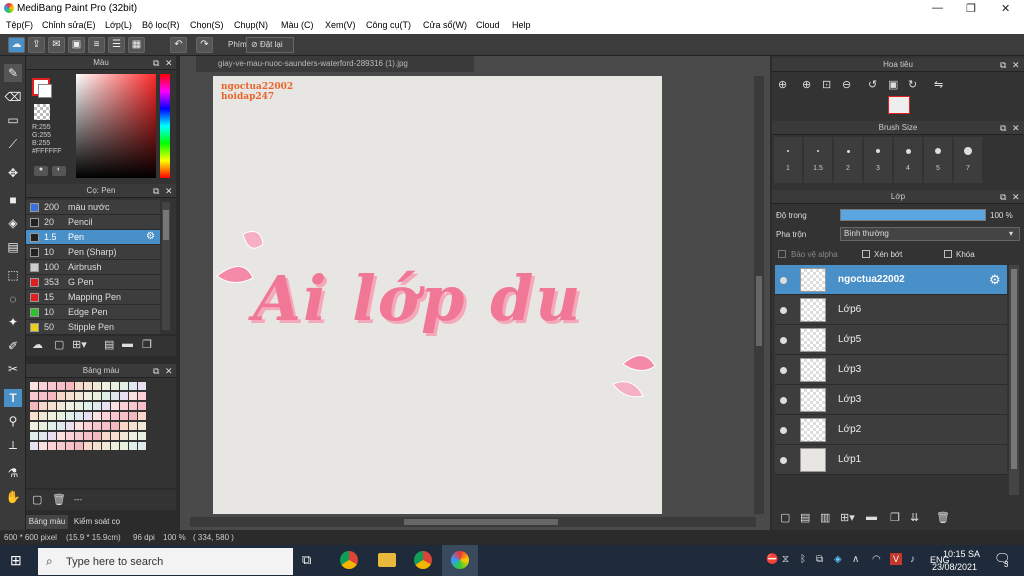 The image size is (1024, 576). Describe the element at coordinates (79, 344) in the screenshot. I see `brush-add-menu-icon: ⊞▾` at that location.